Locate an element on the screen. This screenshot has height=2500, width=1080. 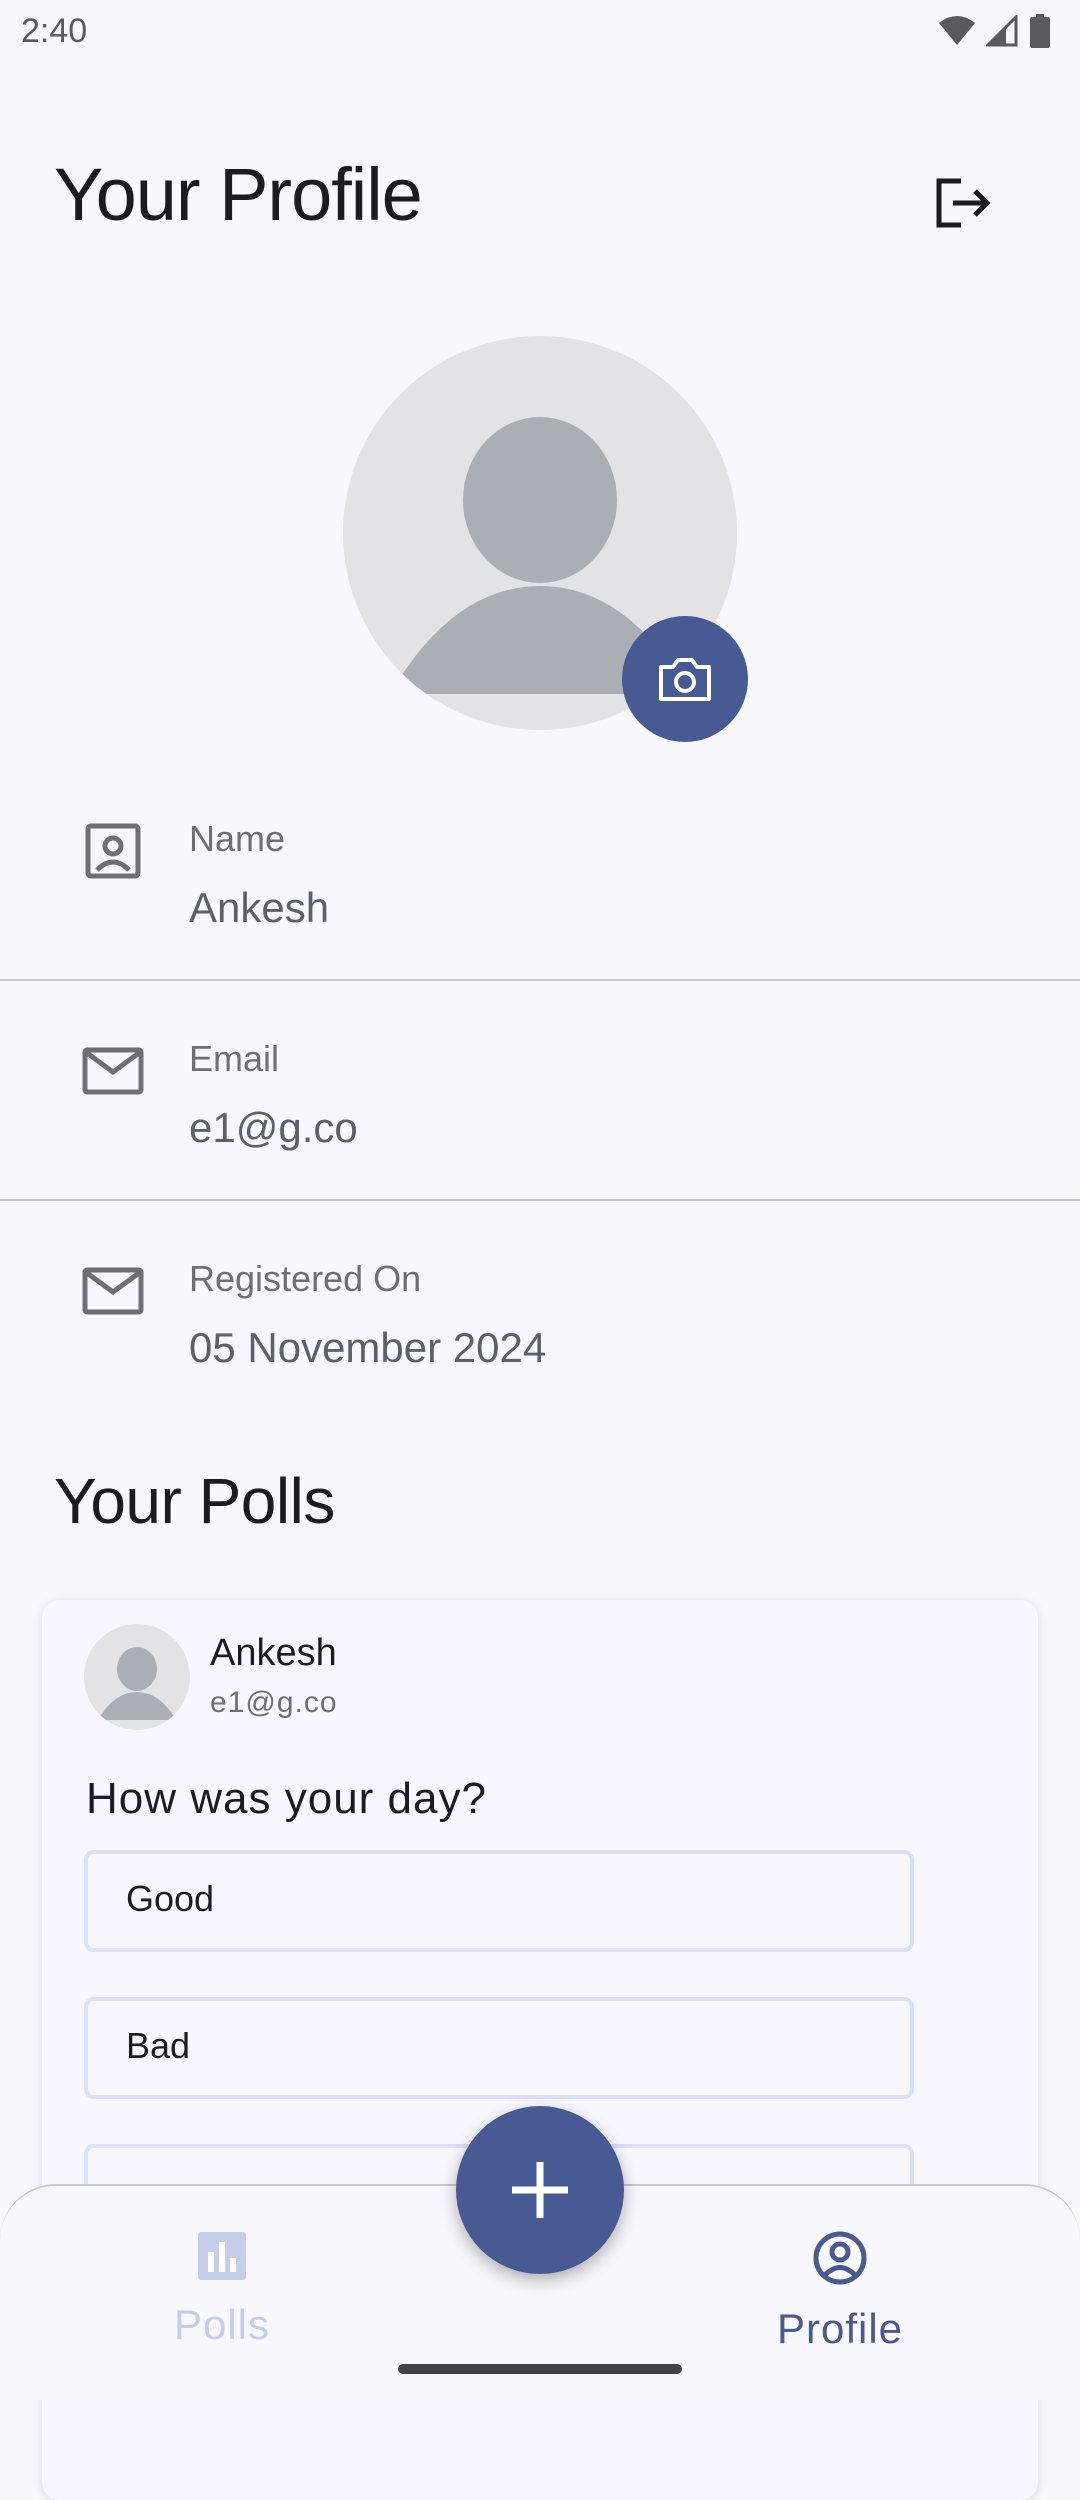
registered-row: Registered On 05 November 2024 is located at coordinates (540, 1328).